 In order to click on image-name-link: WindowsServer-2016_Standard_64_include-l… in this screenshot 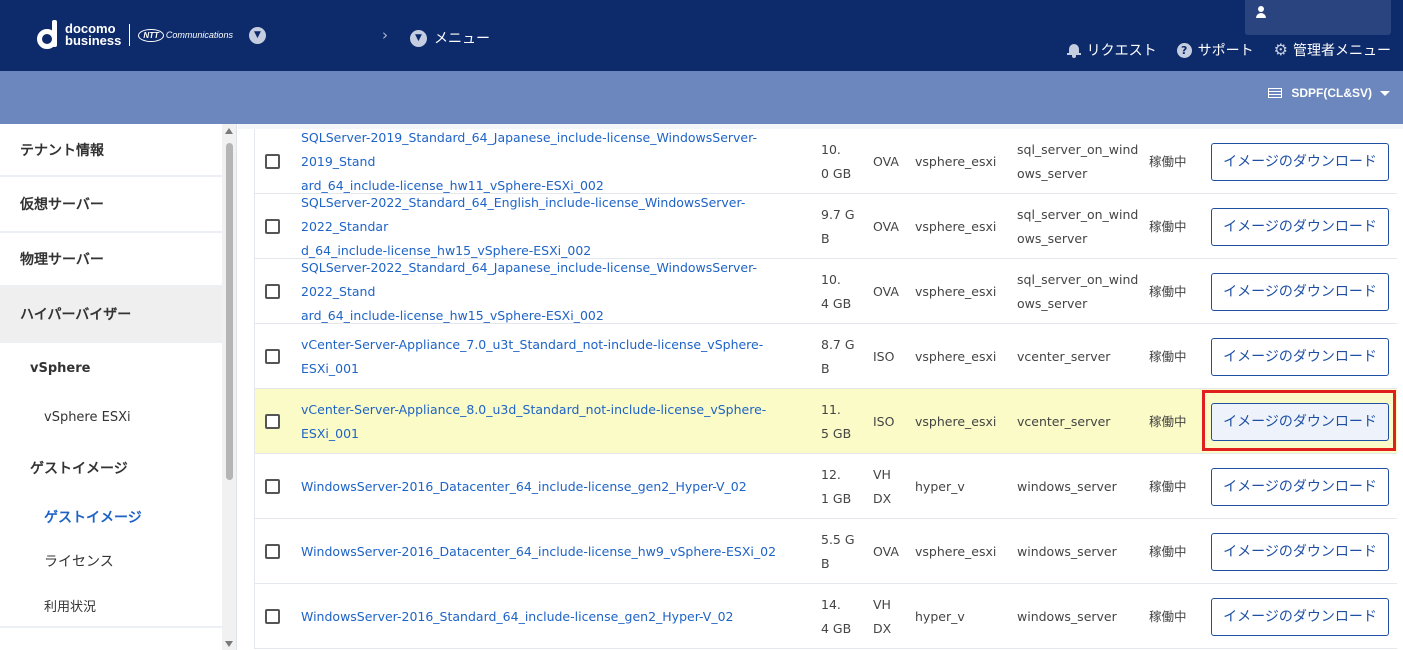, I will do `click(556, 616)`.